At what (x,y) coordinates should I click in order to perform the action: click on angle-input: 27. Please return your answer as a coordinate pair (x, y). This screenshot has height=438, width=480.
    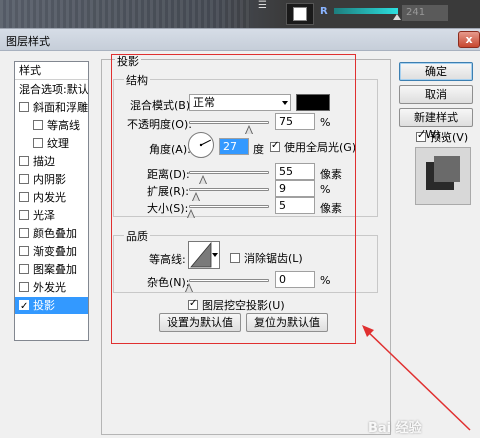
    Looking at the image, I should click on (234, 146).